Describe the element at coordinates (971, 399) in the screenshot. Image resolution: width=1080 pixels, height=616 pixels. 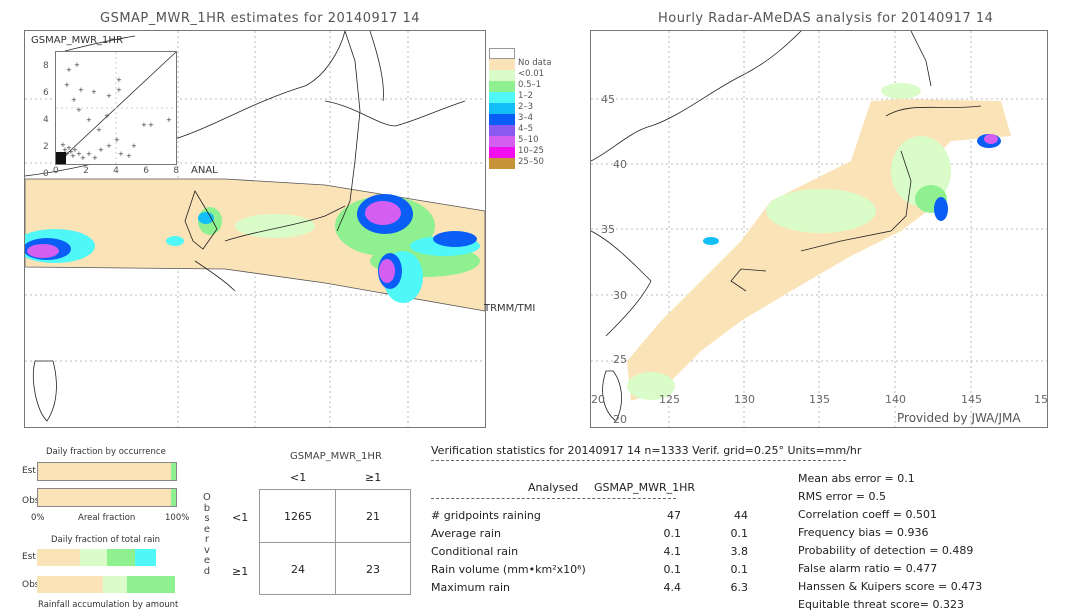
I see `lon-label: 145` at that location.